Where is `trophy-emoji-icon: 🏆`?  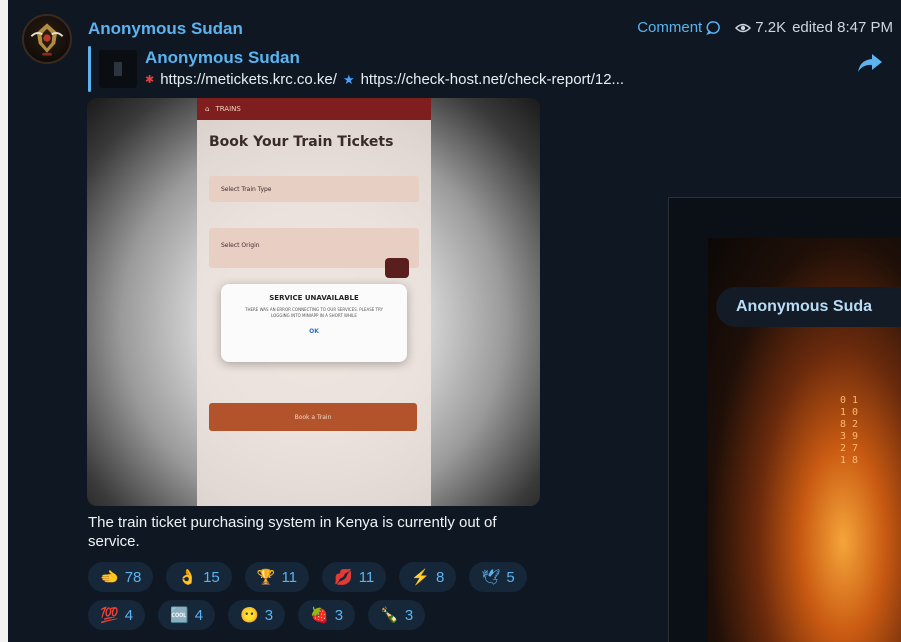 trophy-emoji-icon: 🏆 is located at coordinates (266, 577).